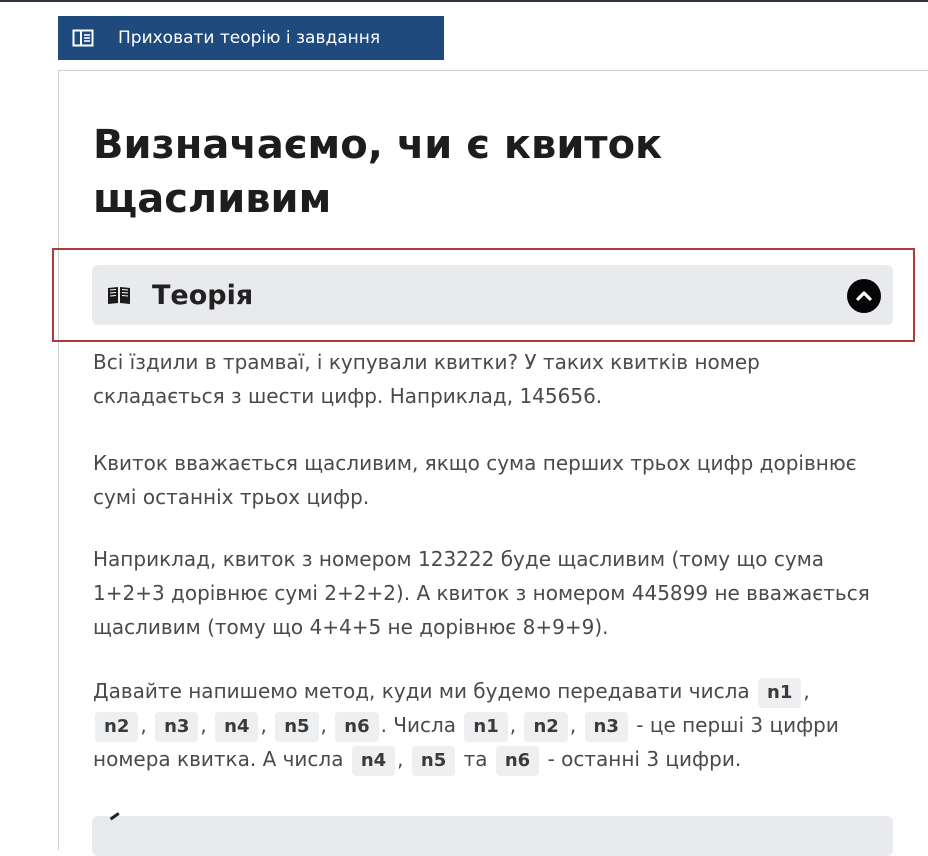  Describe the element at coordinates (492, 834) in the screenshot. I see `next-section-header` at that location.